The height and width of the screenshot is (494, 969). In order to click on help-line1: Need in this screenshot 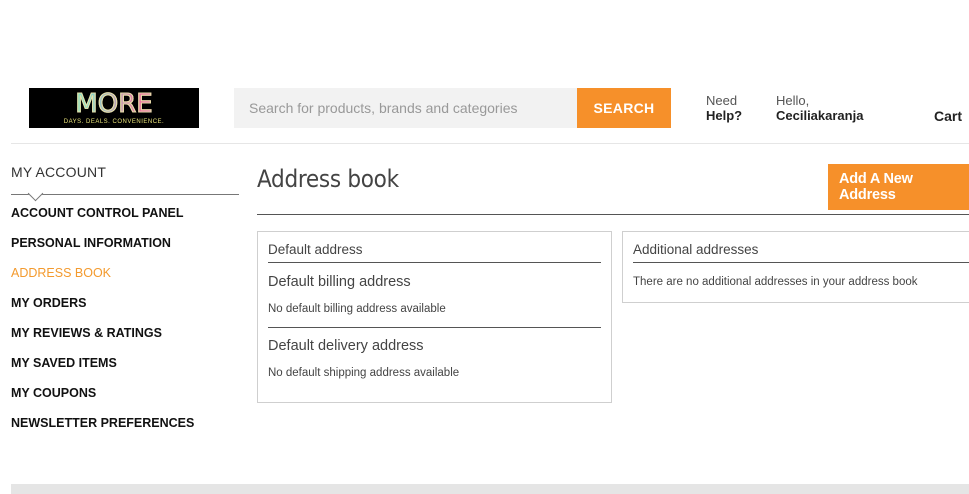, I will do `click(722, 100)`.